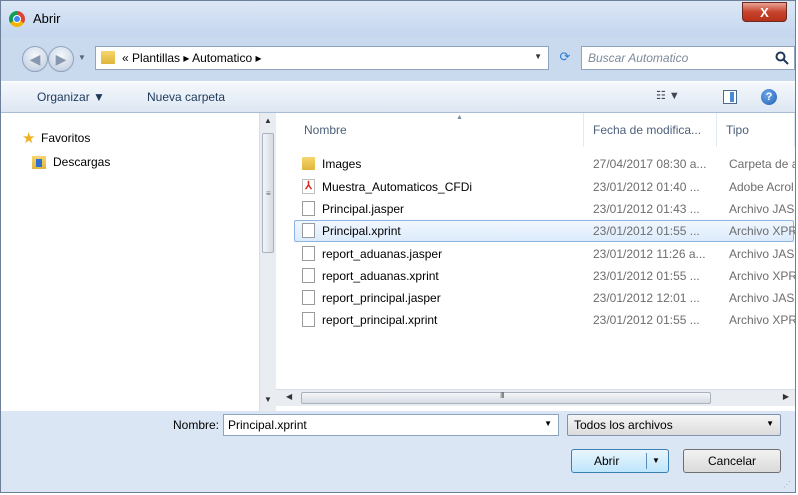 Image resolution: width=798 pixels, height=495 pixels. I want to click on search-input: Buscar Automatico, so click(638, 58).